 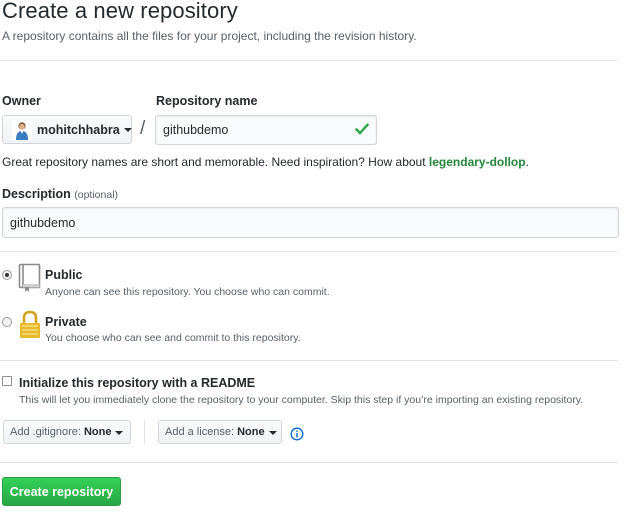 What do you see at coordinates (7, 322) in the screenshot?
I see `private-radio` at bounding box center [7, 322].